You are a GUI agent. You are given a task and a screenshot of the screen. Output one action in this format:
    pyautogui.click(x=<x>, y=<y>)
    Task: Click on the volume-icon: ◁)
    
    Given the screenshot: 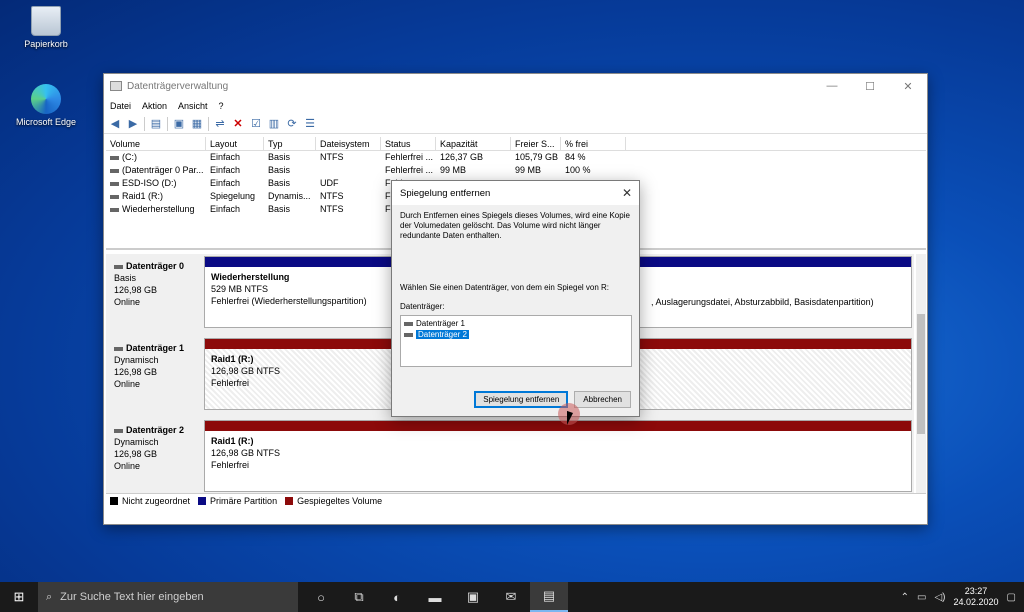 What is the action you would take?
    pyautogui.click(x=939, y=597)
    